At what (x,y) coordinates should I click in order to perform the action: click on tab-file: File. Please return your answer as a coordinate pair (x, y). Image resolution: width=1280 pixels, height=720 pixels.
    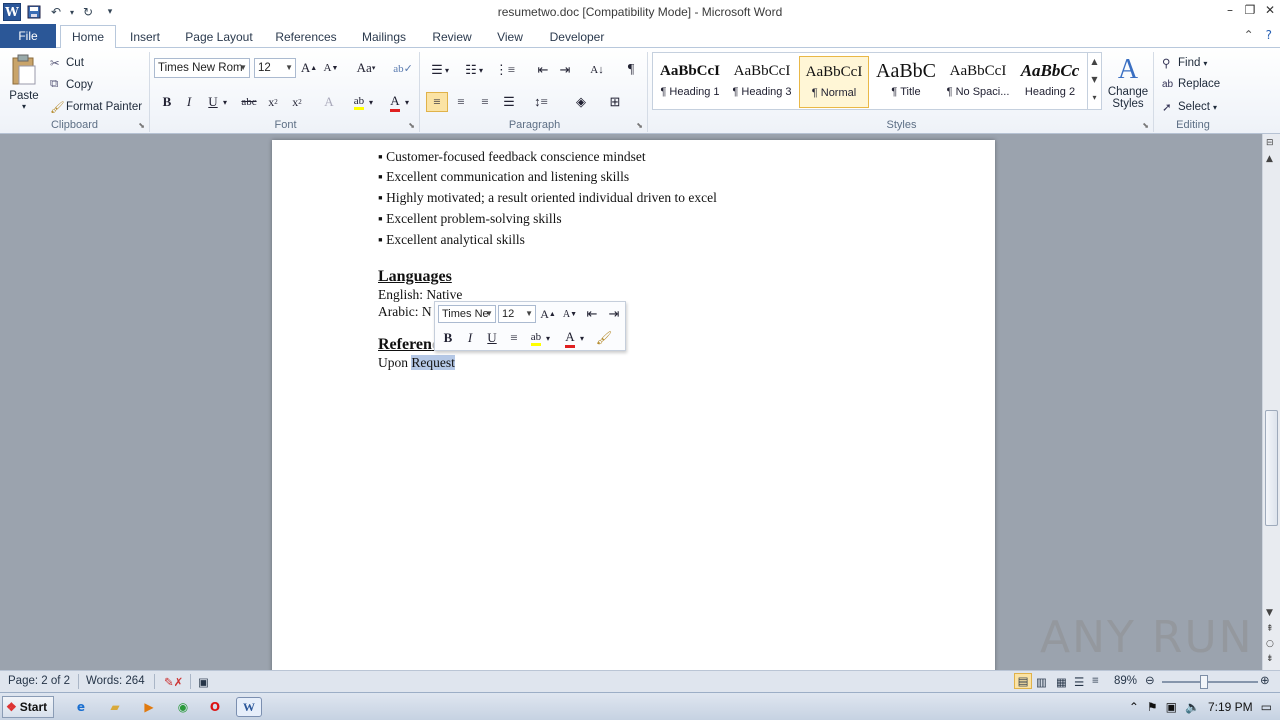
    Looking at the image, I should click on (28, 36).